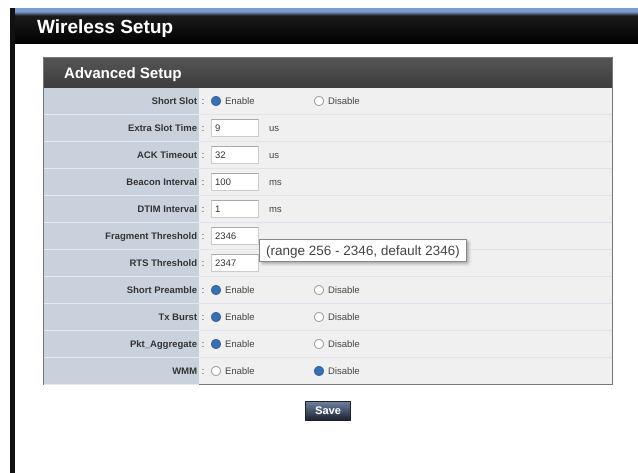 This screenshot has width=638, height=473. What do you see at coordinates (235, 155) in the screenshot?
I see `input-field: 32` at bounding box center [235, 155].